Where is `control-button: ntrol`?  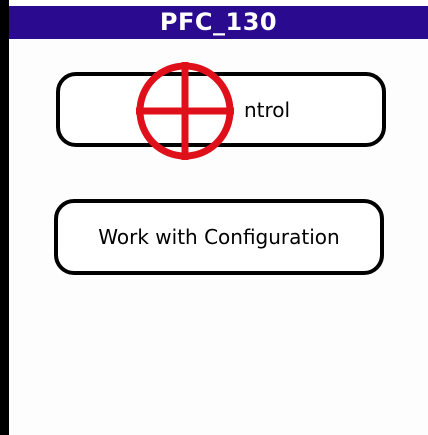 control-button: ntrol is located at coordinates (221, 109).